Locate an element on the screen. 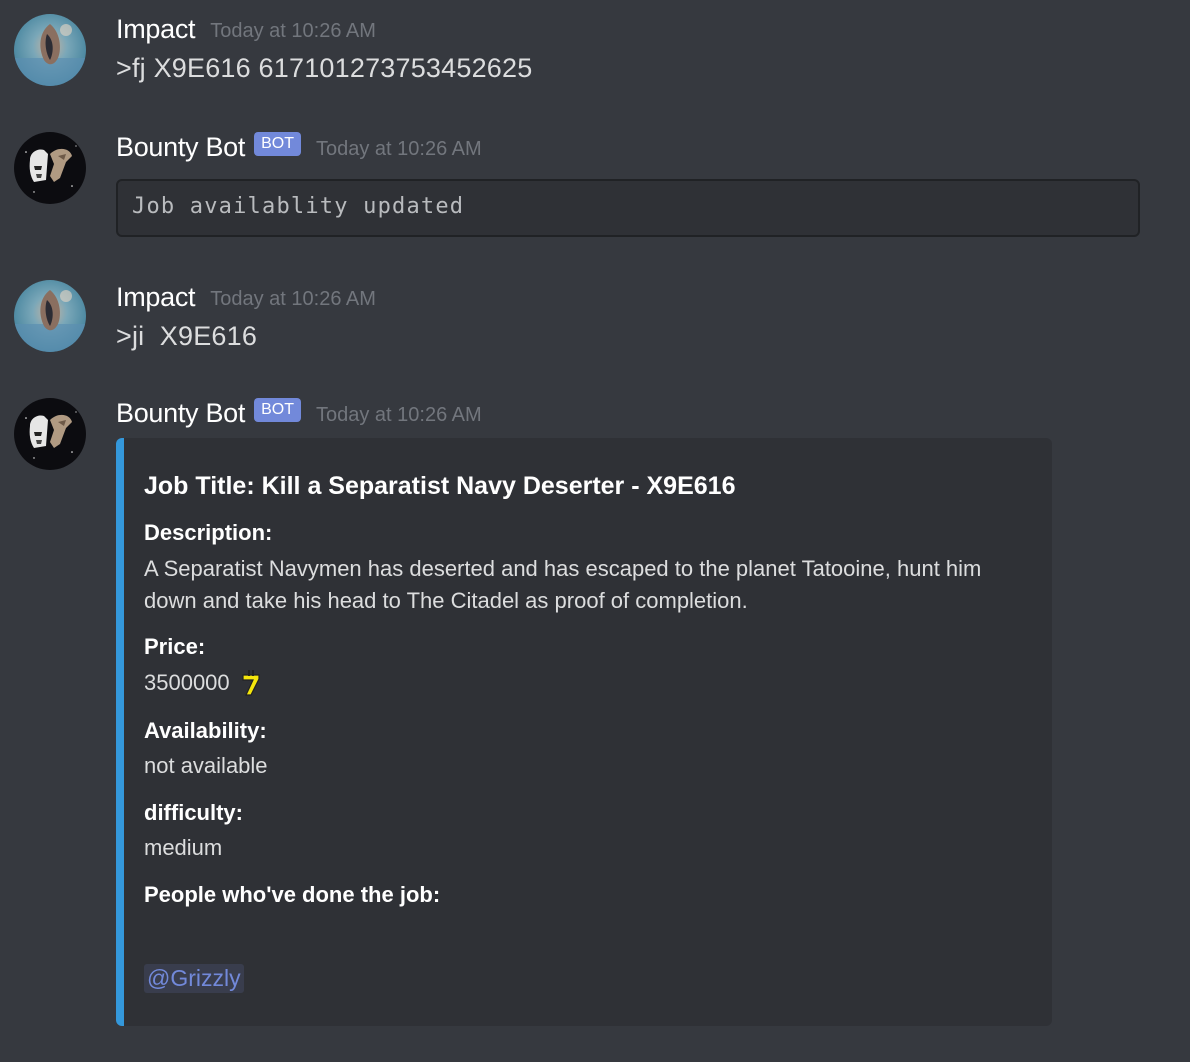 The width and height of the screenshot is (1190, 1062). embed-accent-bar is located at coordinates (120, 732).